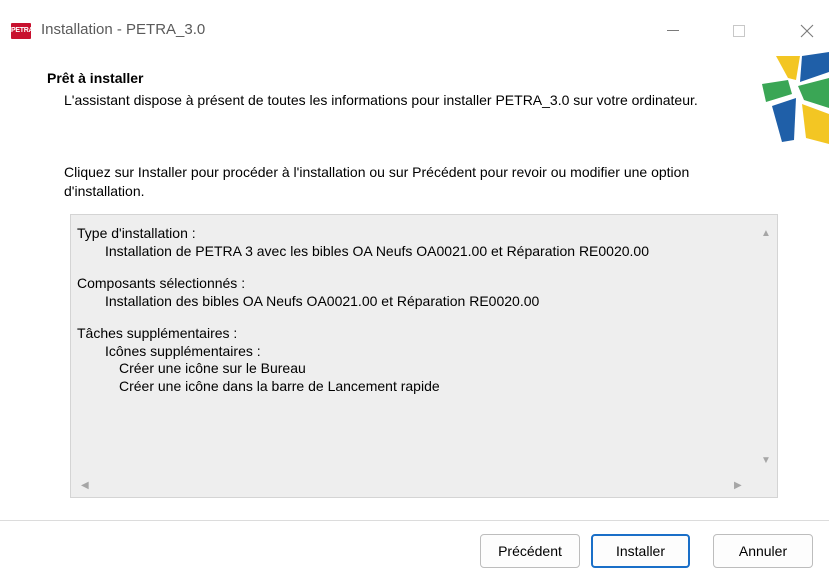 This screenshot has width=829, height=585. I want to click on page-title: Prêt à installer, so click(95, 78).